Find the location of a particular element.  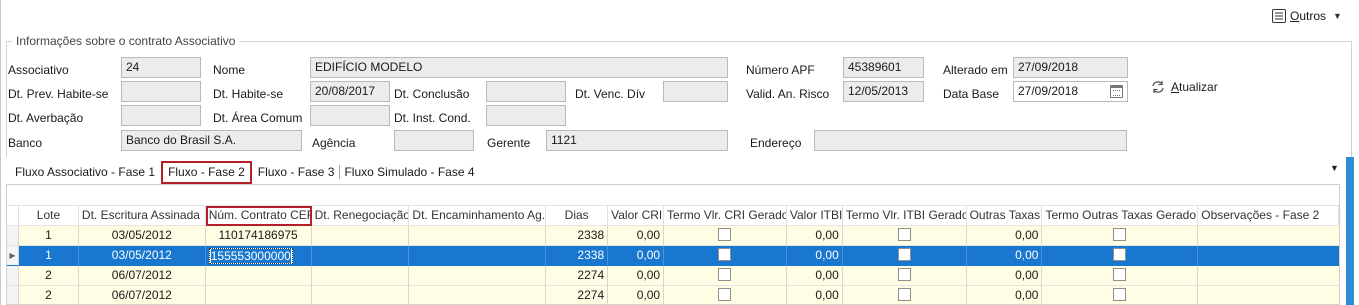

cell-num-contrato: 110174186975 is located at coordinates (258, 236).